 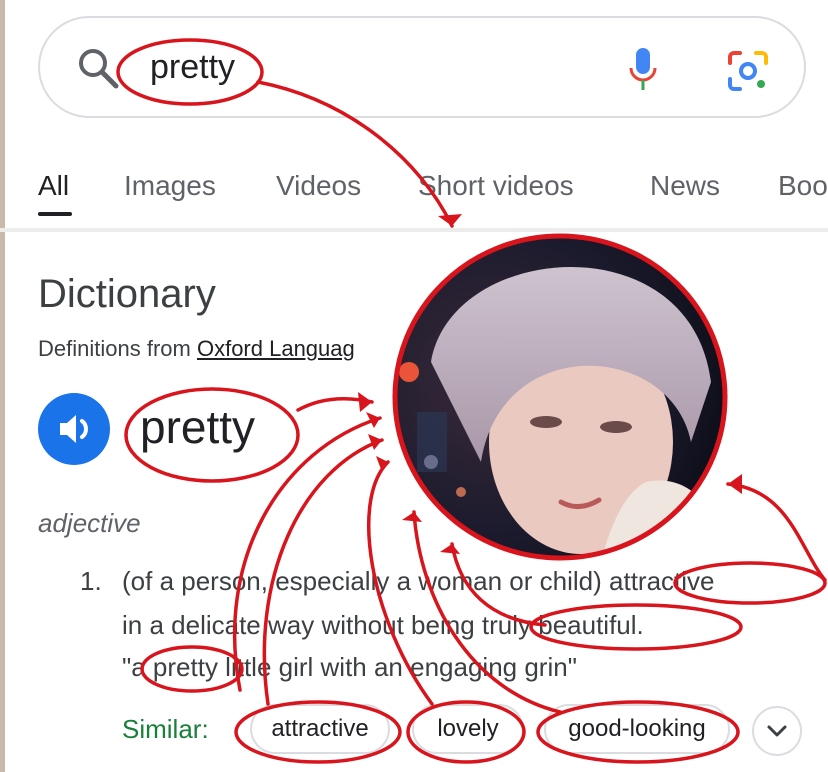 I want to click on dictionary-title: Dictionary, so click(x=127, y=294).